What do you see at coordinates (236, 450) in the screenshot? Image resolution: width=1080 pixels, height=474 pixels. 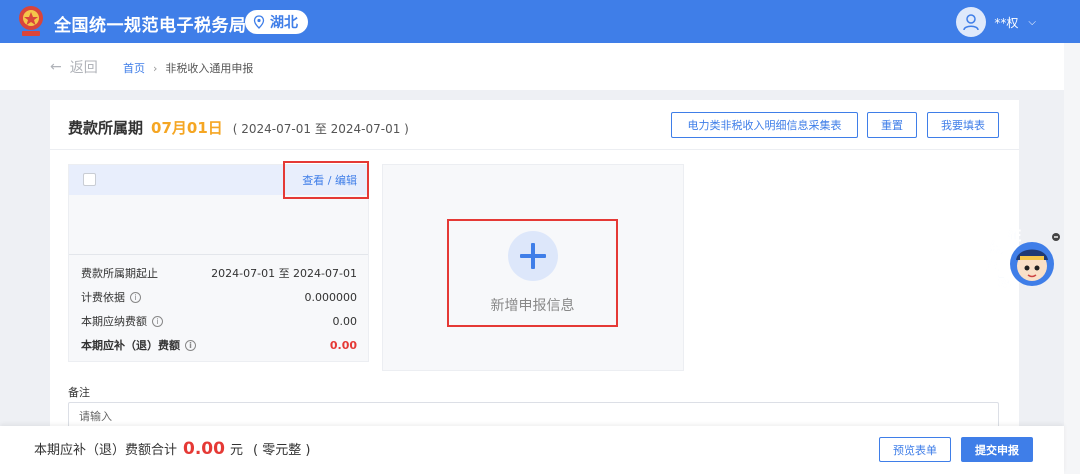 I see `total-unit: 元` at bounding box center [236, 450].